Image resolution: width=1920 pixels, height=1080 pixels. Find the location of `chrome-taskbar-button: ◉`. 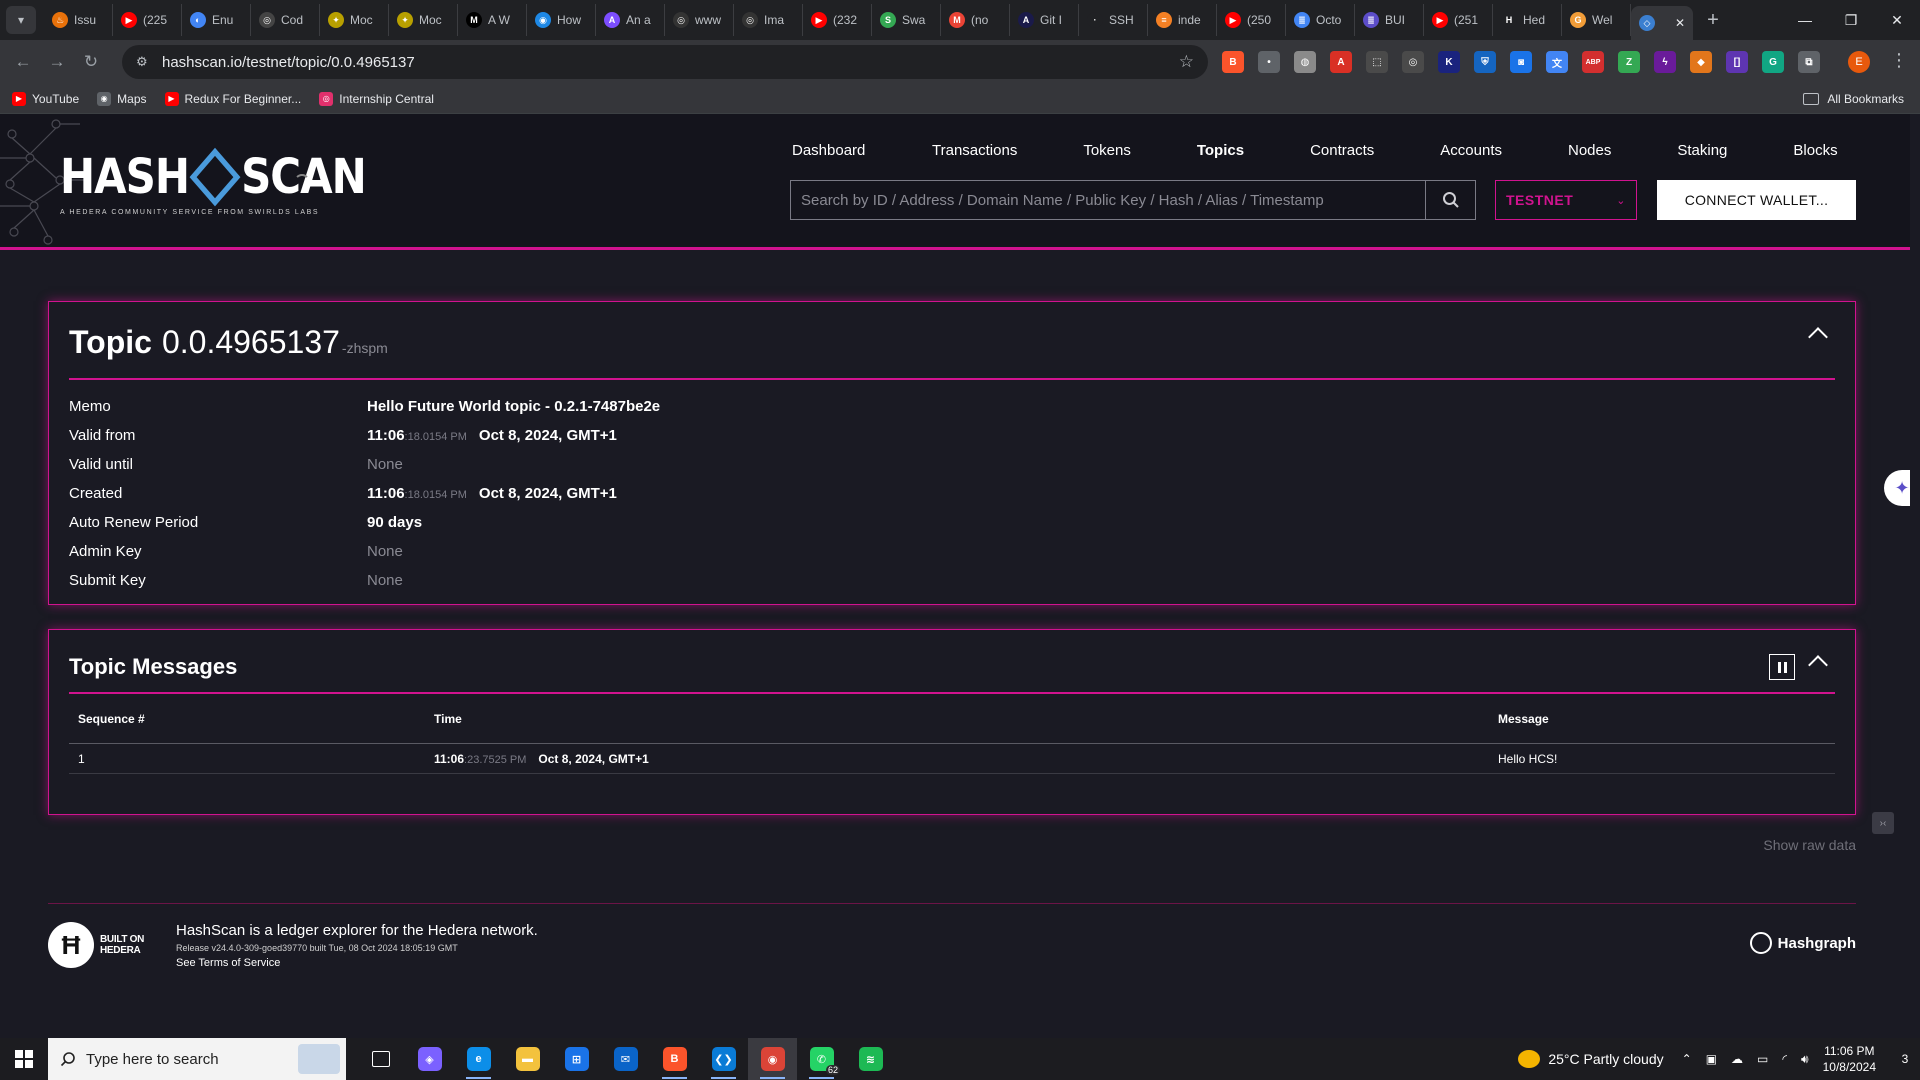

chrome-taskbar-button: ◉ is located at coordinates (772, 1059).